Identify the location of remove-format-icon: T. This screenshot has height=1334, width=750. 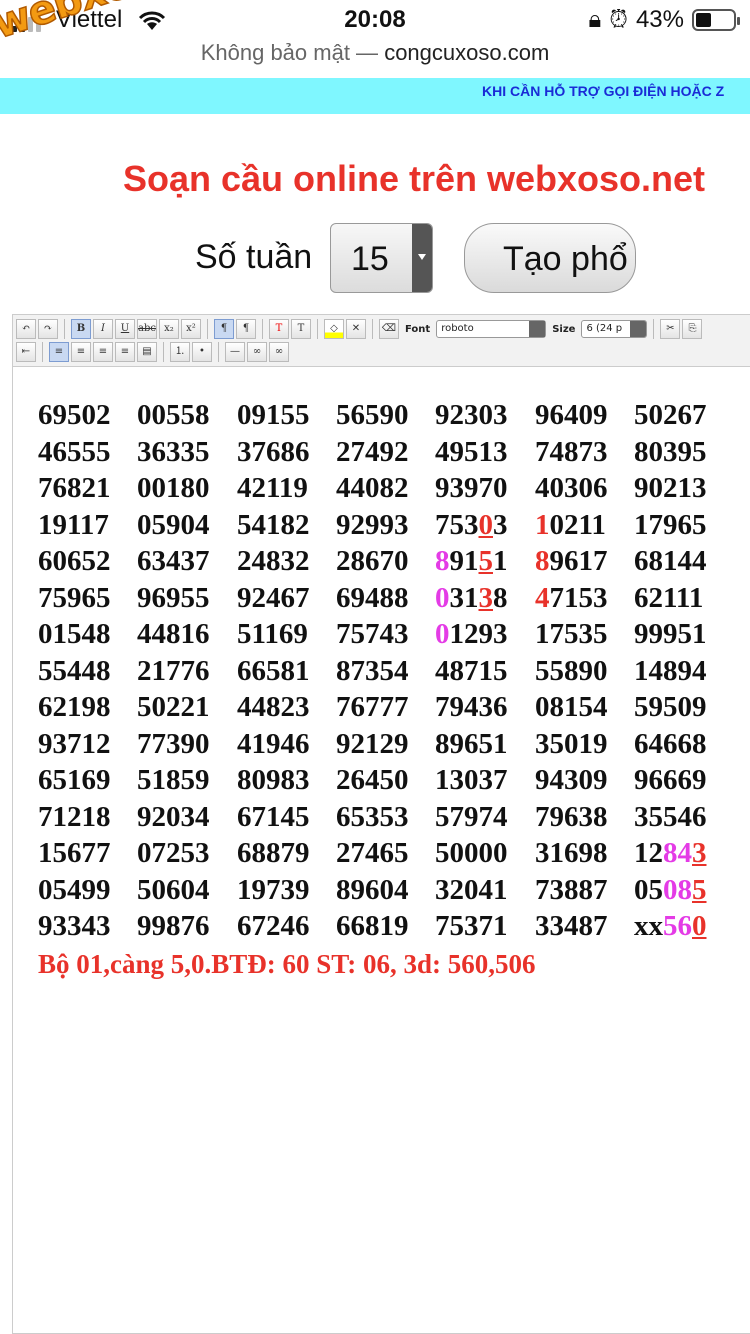
(301, 329).